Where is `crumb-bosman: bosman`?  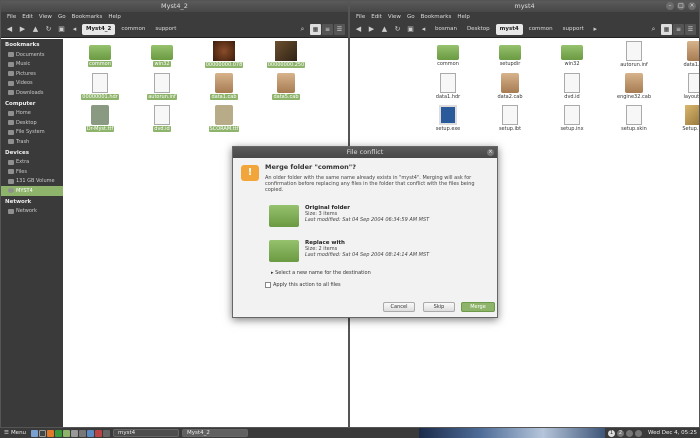 crumb-bosman: bosman is located at coordinates (446, 29).